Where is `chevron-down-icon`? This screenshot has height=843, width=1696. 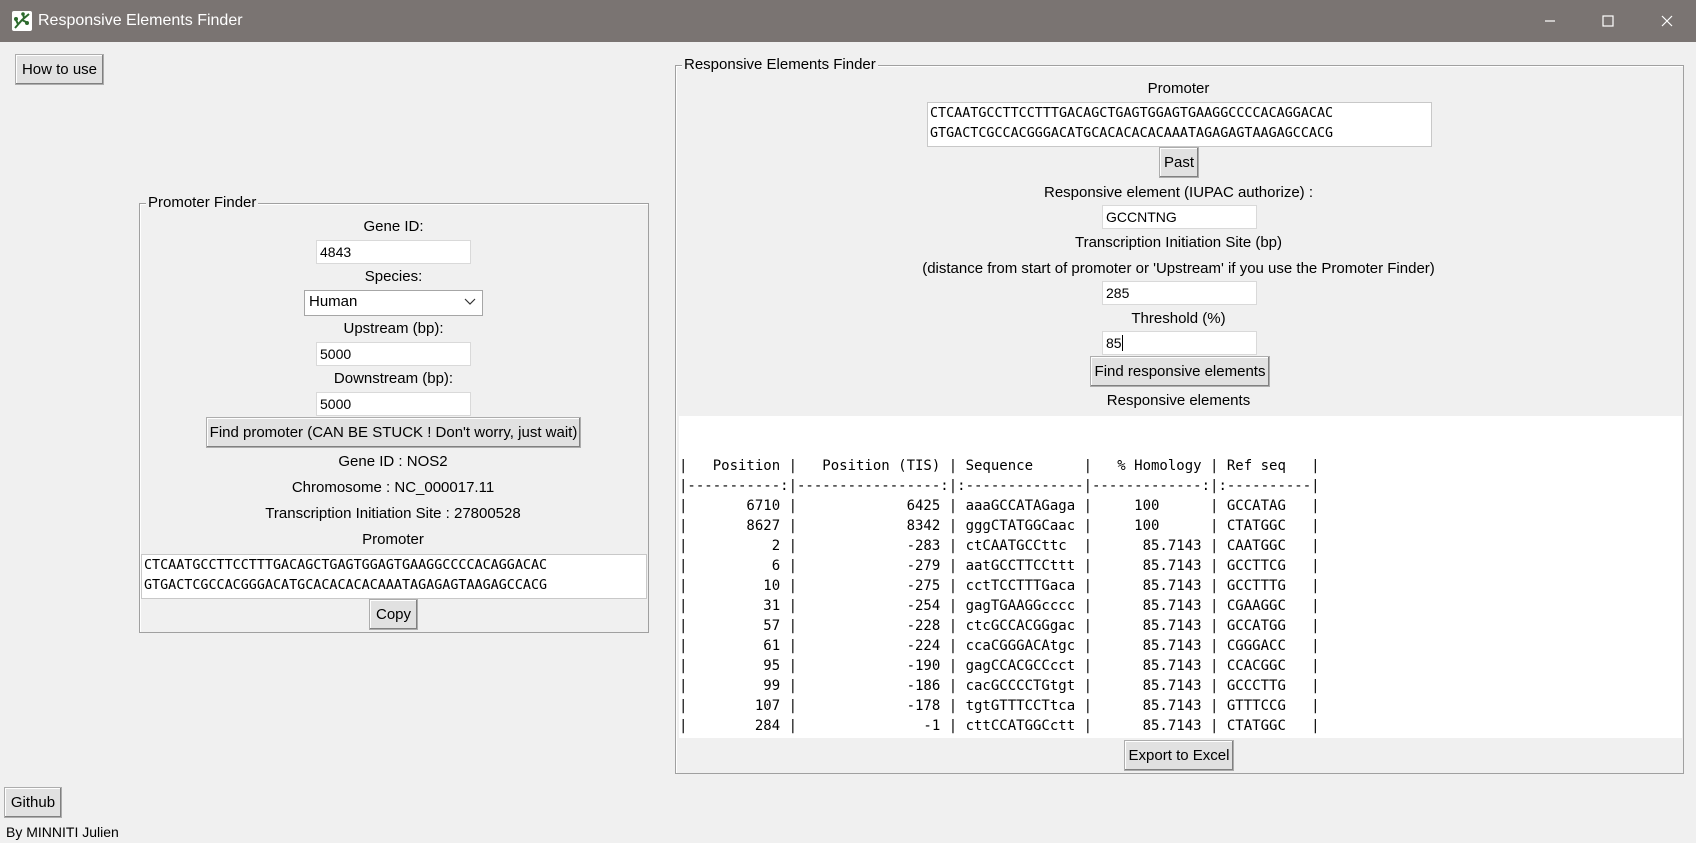
chevron-down-icon is located at coordinates (470, 303).